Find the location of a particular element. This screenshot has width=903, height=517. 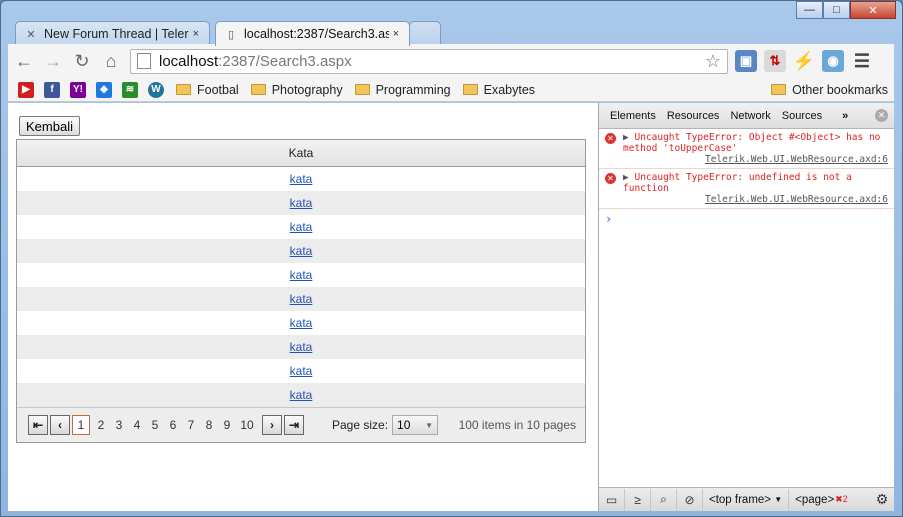

window-controls: — □ ✕ is located at coordinates (846, 10).